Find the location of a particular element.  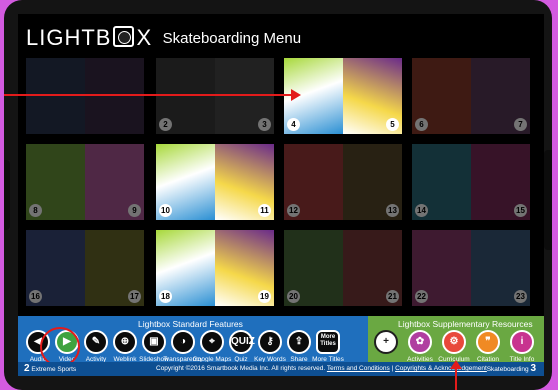

tablet-side-bezel is located at coordinates (548, 200).